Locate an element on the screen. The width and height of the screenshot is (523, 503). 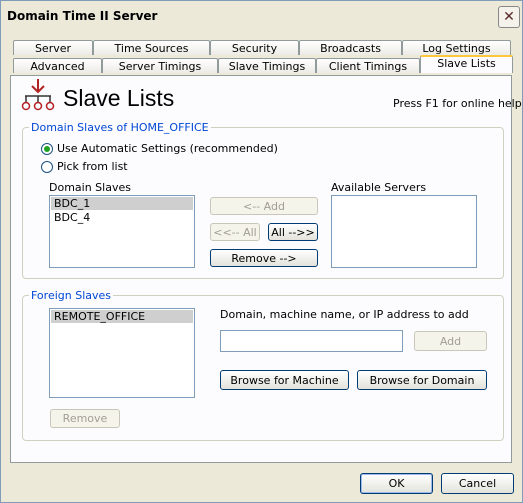
tab-label: Server Timings is located at coordinates (160, 66).